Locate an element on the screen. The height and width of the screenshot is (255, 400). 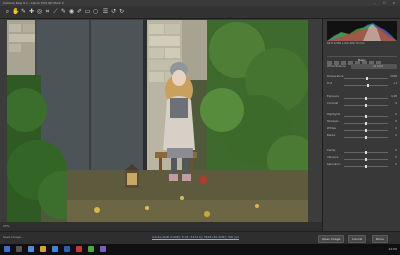
slider-row-tint: Tint +3 is located at coordinates (362, 84).